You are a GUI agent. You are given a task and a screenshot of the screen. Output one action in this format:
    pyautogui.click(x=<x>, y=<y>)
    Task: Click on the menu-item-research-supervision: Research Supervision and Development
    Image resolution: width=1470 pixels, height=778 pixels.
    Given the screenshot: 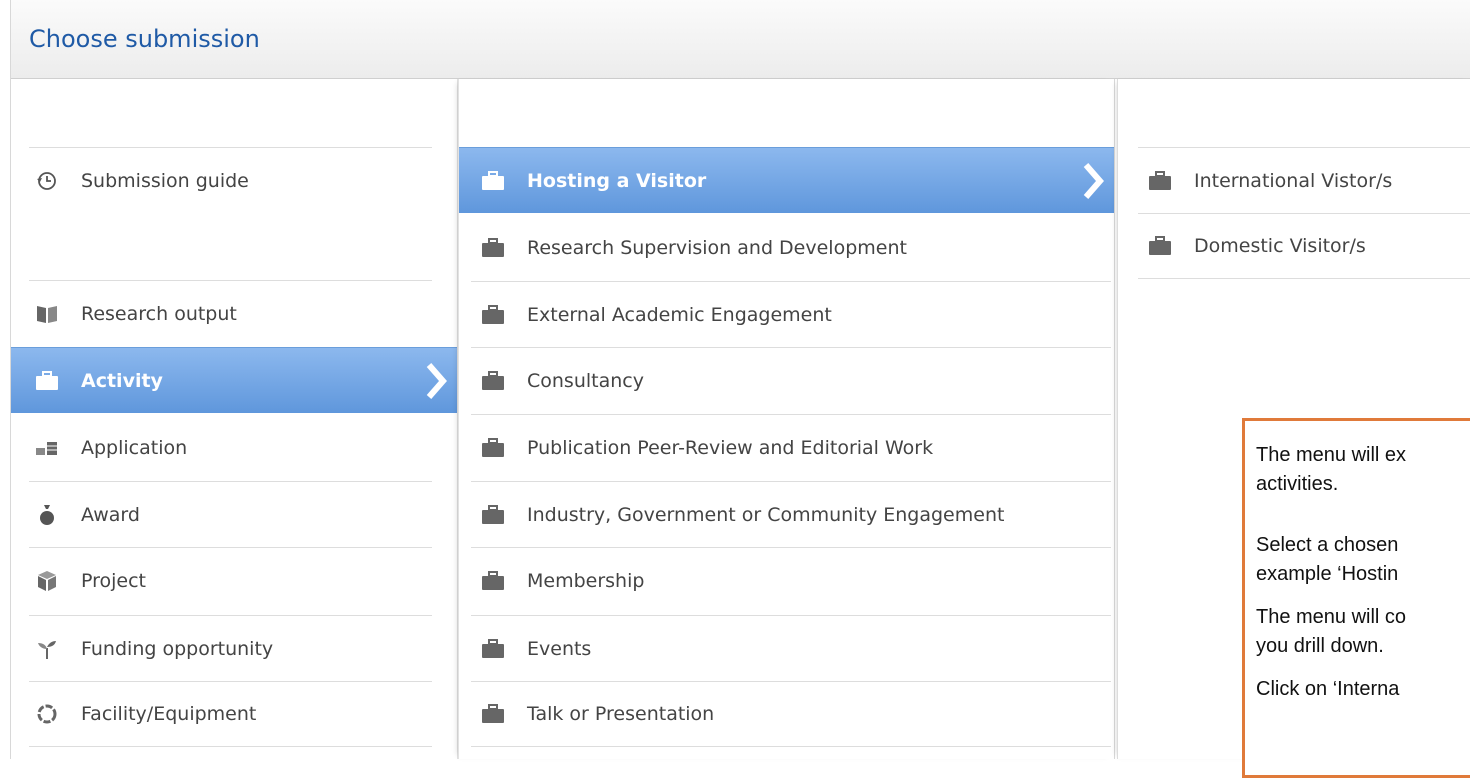 What is the action you would take?
    pyautogui.click(x=791, y=248)
    